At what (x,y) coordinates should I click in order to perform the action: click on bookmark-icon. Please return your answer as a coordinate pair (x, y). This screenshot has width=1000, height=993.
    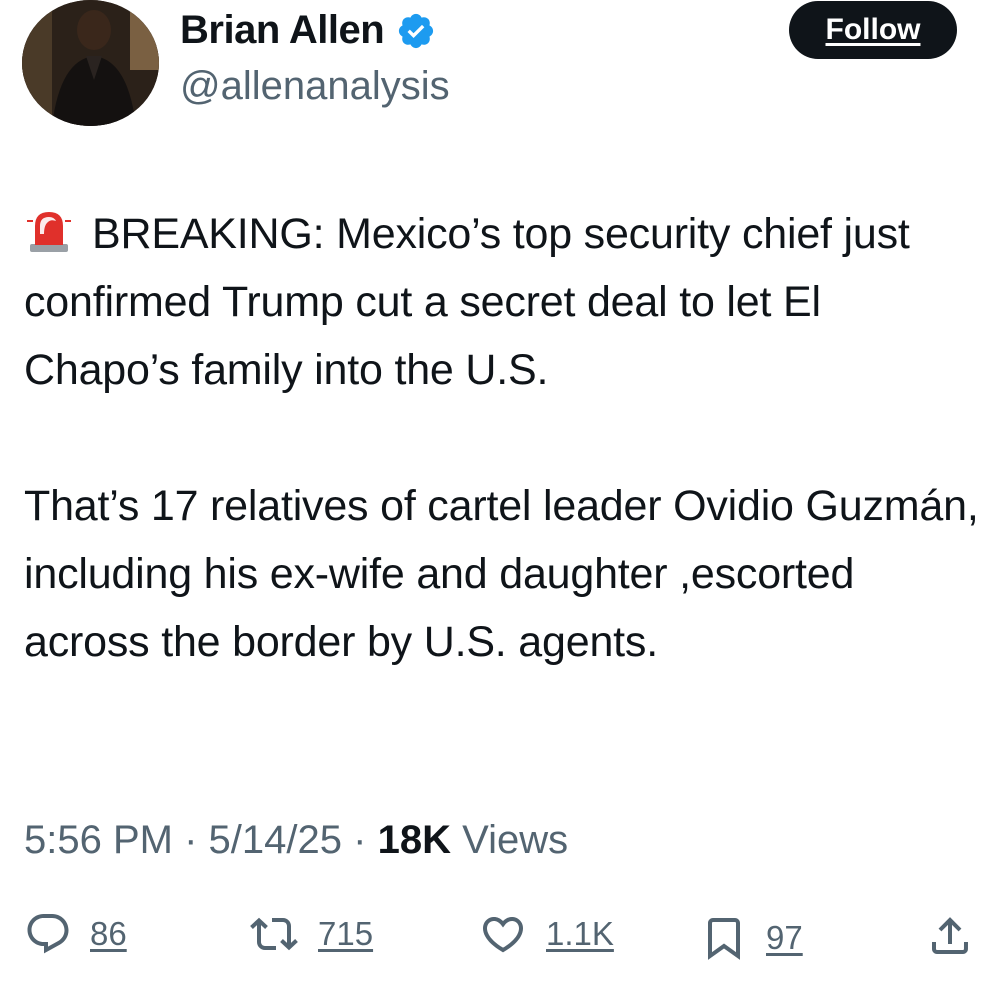
    Looking at the image, I should click on (724, 939).